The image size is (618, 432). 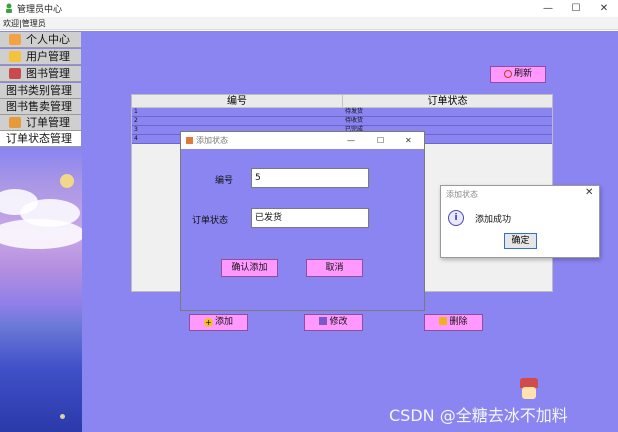 What do you see at coordinates (237, 101) in the screenshot?
I see `column-header-id: 编号` at bounding box center [237, 101].